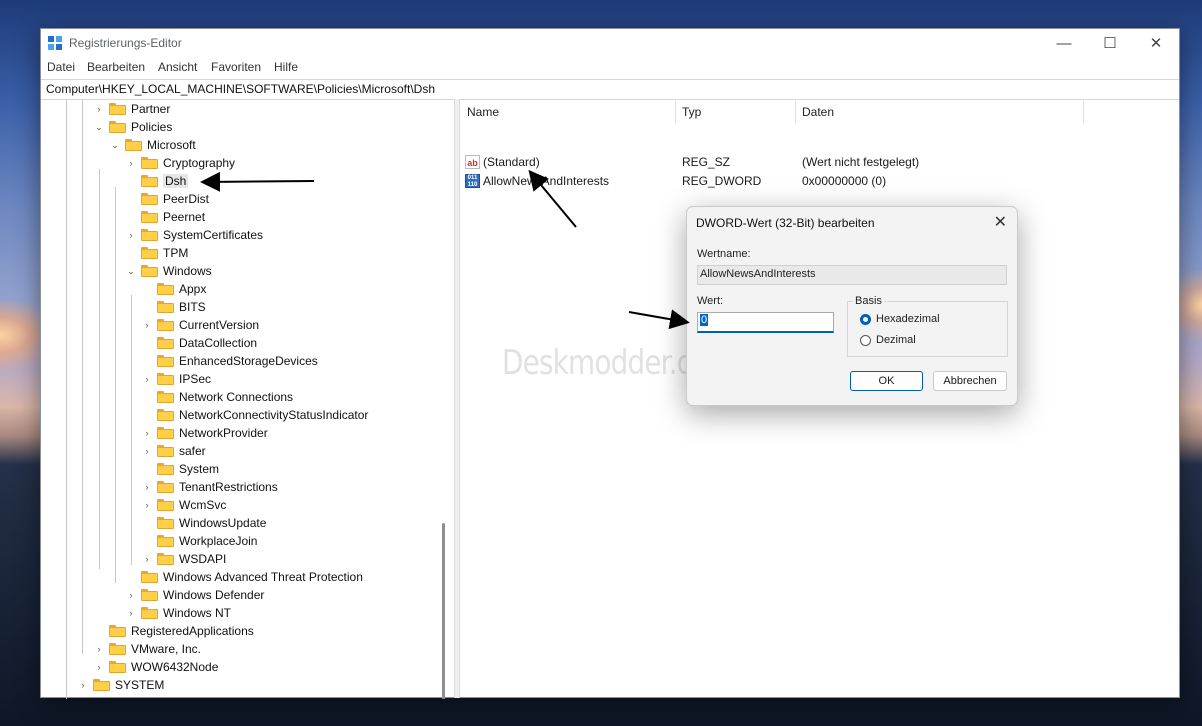  What do you see at coordinates (818, 112) in the screenshot?
I see `column-header-data: Daten` at bounding box center [818, 112].